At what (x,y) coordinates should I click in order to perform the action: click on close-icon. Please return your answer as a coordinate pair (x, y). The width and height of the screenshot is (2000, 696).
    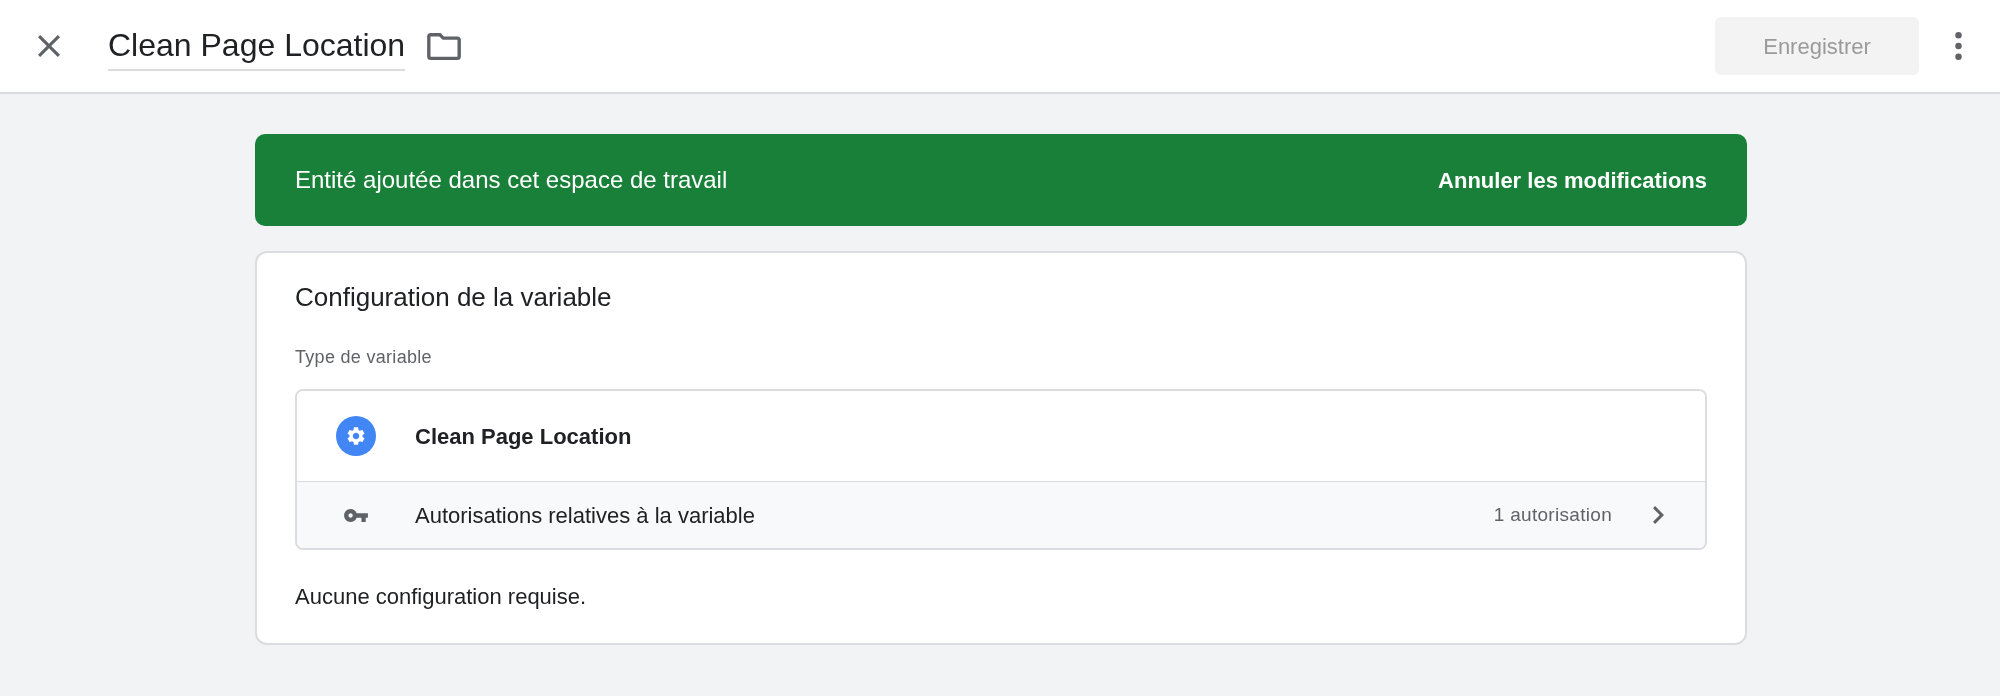
    Looking at the image, I should click on (49, 46).